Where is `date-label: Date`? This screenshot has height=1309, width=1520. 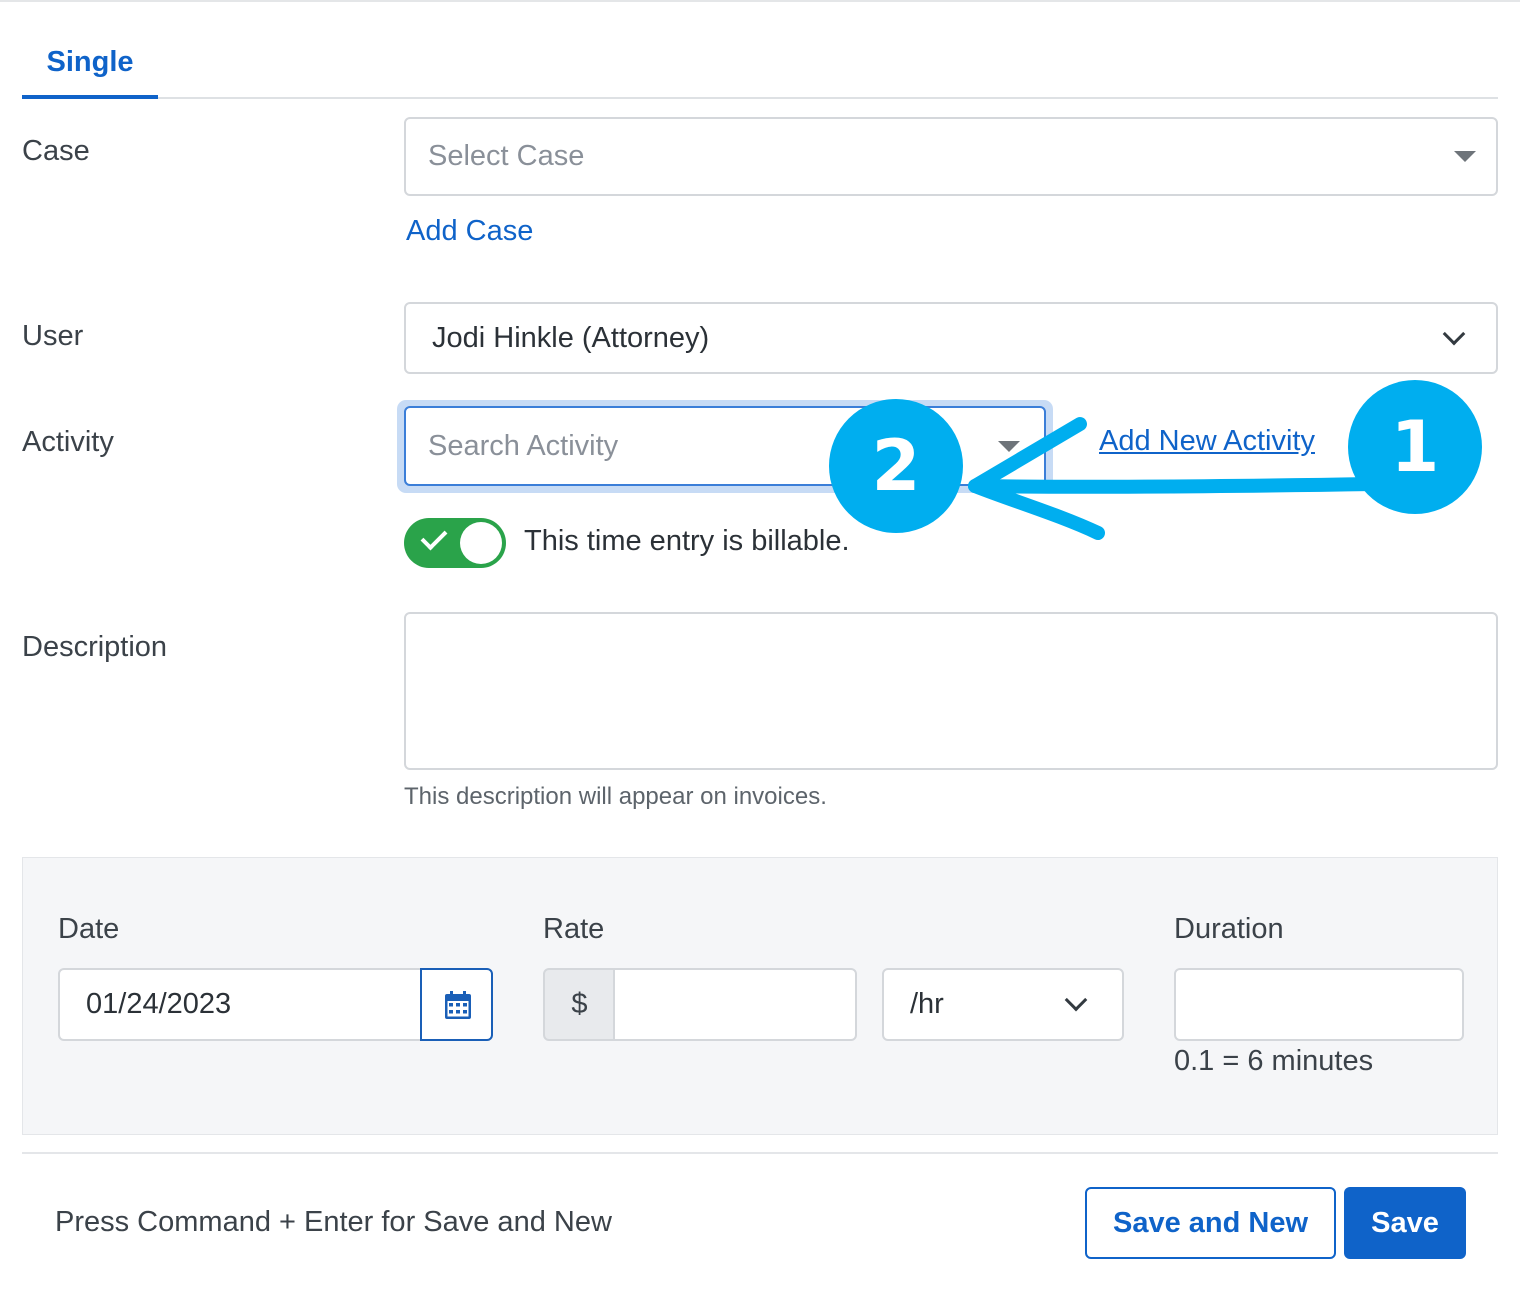 date-label: Date is located at coordinates (89, 929).